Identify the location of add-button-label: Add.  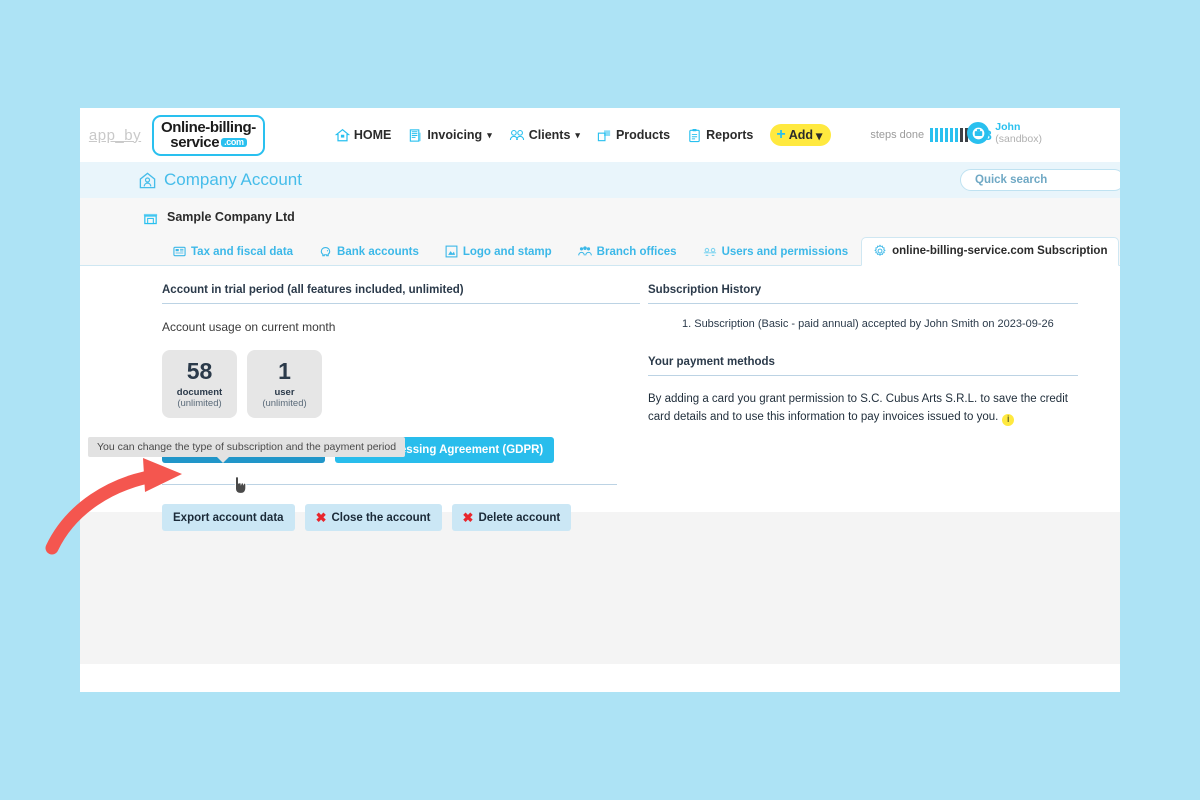
(801, 135).